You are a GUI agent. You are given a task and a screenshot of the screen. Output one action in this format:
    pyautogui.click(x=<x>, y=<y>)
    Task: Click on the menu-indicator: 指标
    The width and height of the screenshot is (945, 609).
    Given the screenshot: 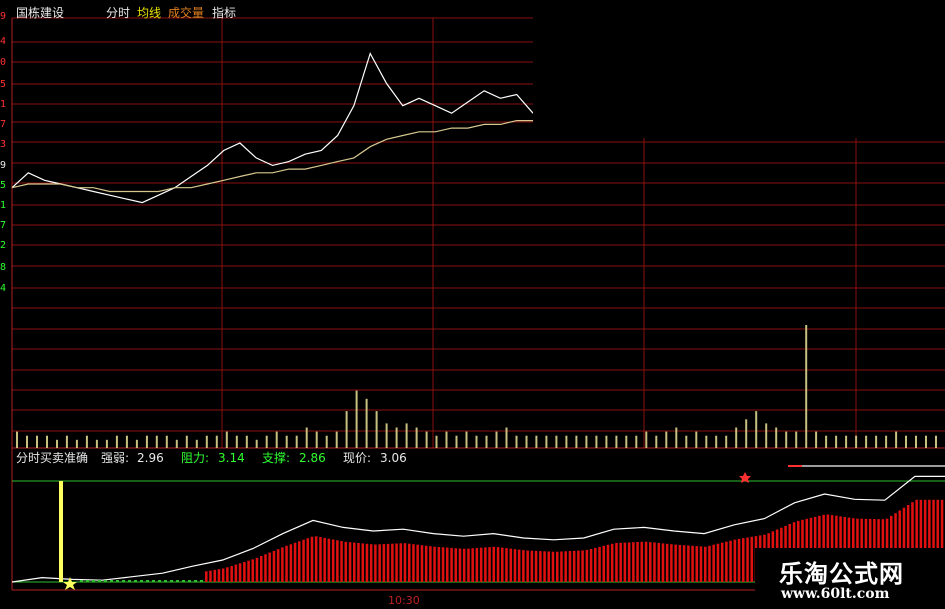 What is the action you would take?
    pyautogui.click(x=224, y=13)
    